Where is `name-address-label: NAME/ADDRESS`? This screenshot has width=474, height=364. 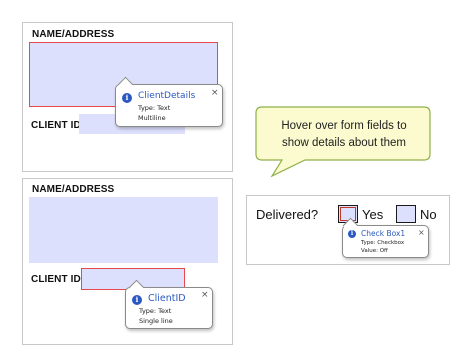
name-address-label: NAME/ADDRESS is located at coordinates (73, 189).